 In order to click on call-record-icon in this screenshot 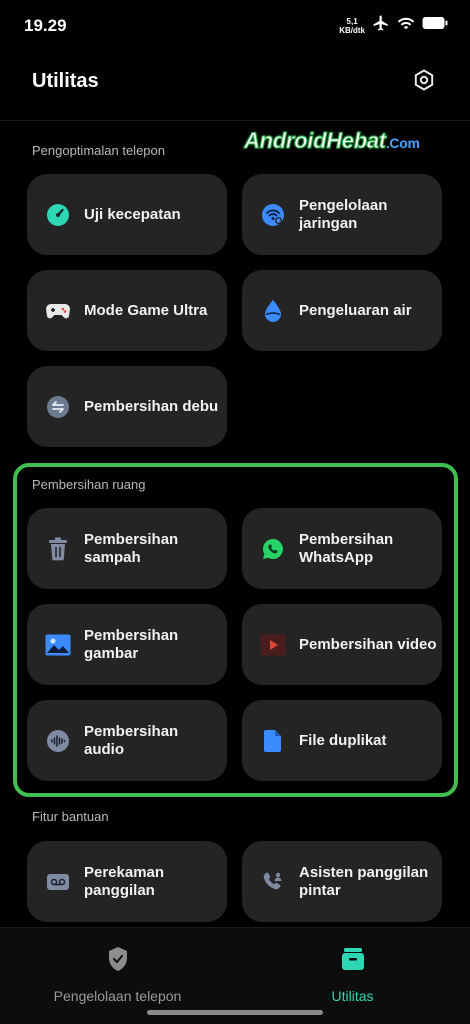, I will do `click(58, 882)`.